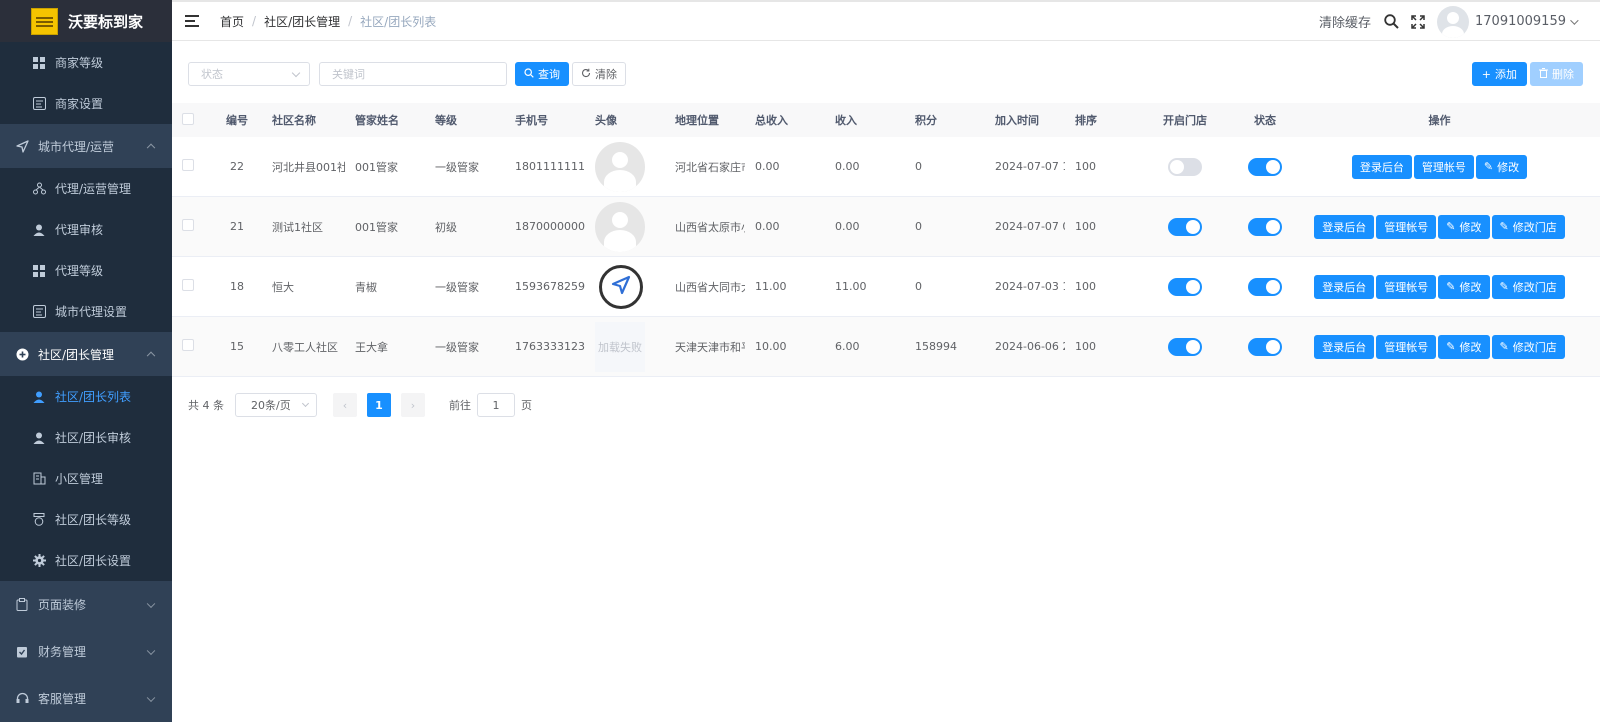  Describe the element at coordinates (625, 120) in the screenshot. I see `header-avatar: 头像` at that location.